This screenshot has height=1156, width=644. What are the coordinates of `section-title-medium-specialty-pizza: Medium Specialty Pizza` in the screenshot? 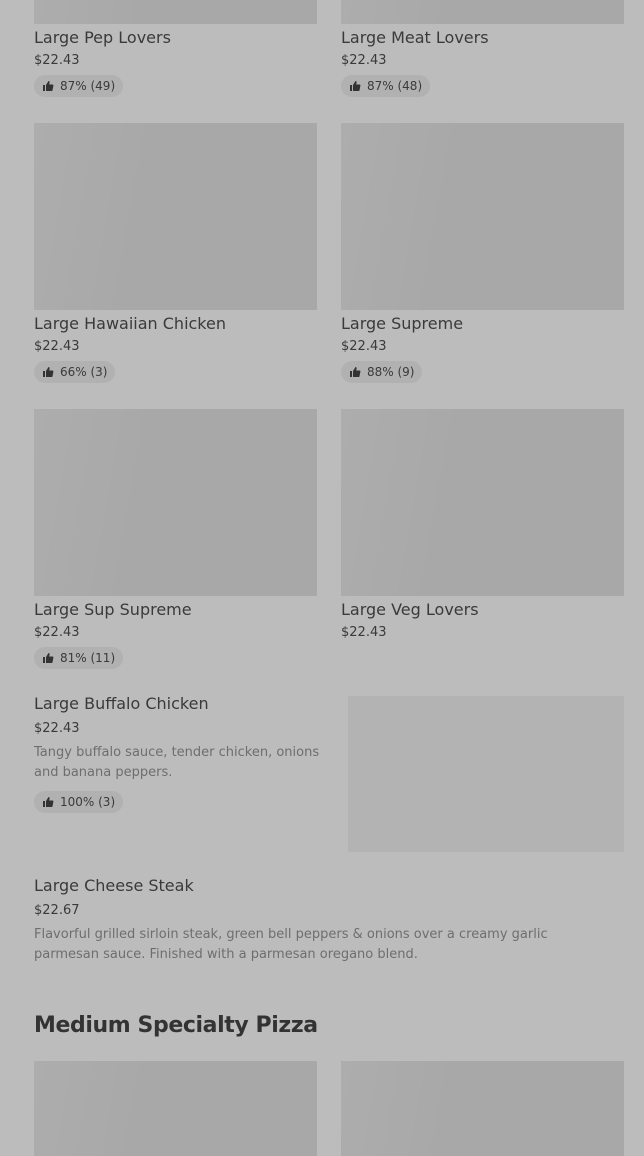 It's located at (176, 1025).